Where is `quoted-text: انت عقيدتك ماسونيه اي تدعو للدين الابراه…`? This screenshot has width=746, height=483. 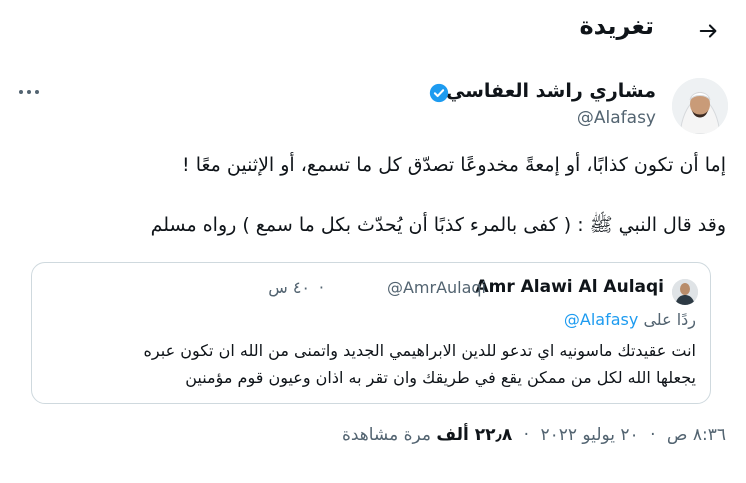 quoted-text: انت عقيدتك ماسونيه اي تدعو للدين الابراه… is located at coordinates (370, 364).